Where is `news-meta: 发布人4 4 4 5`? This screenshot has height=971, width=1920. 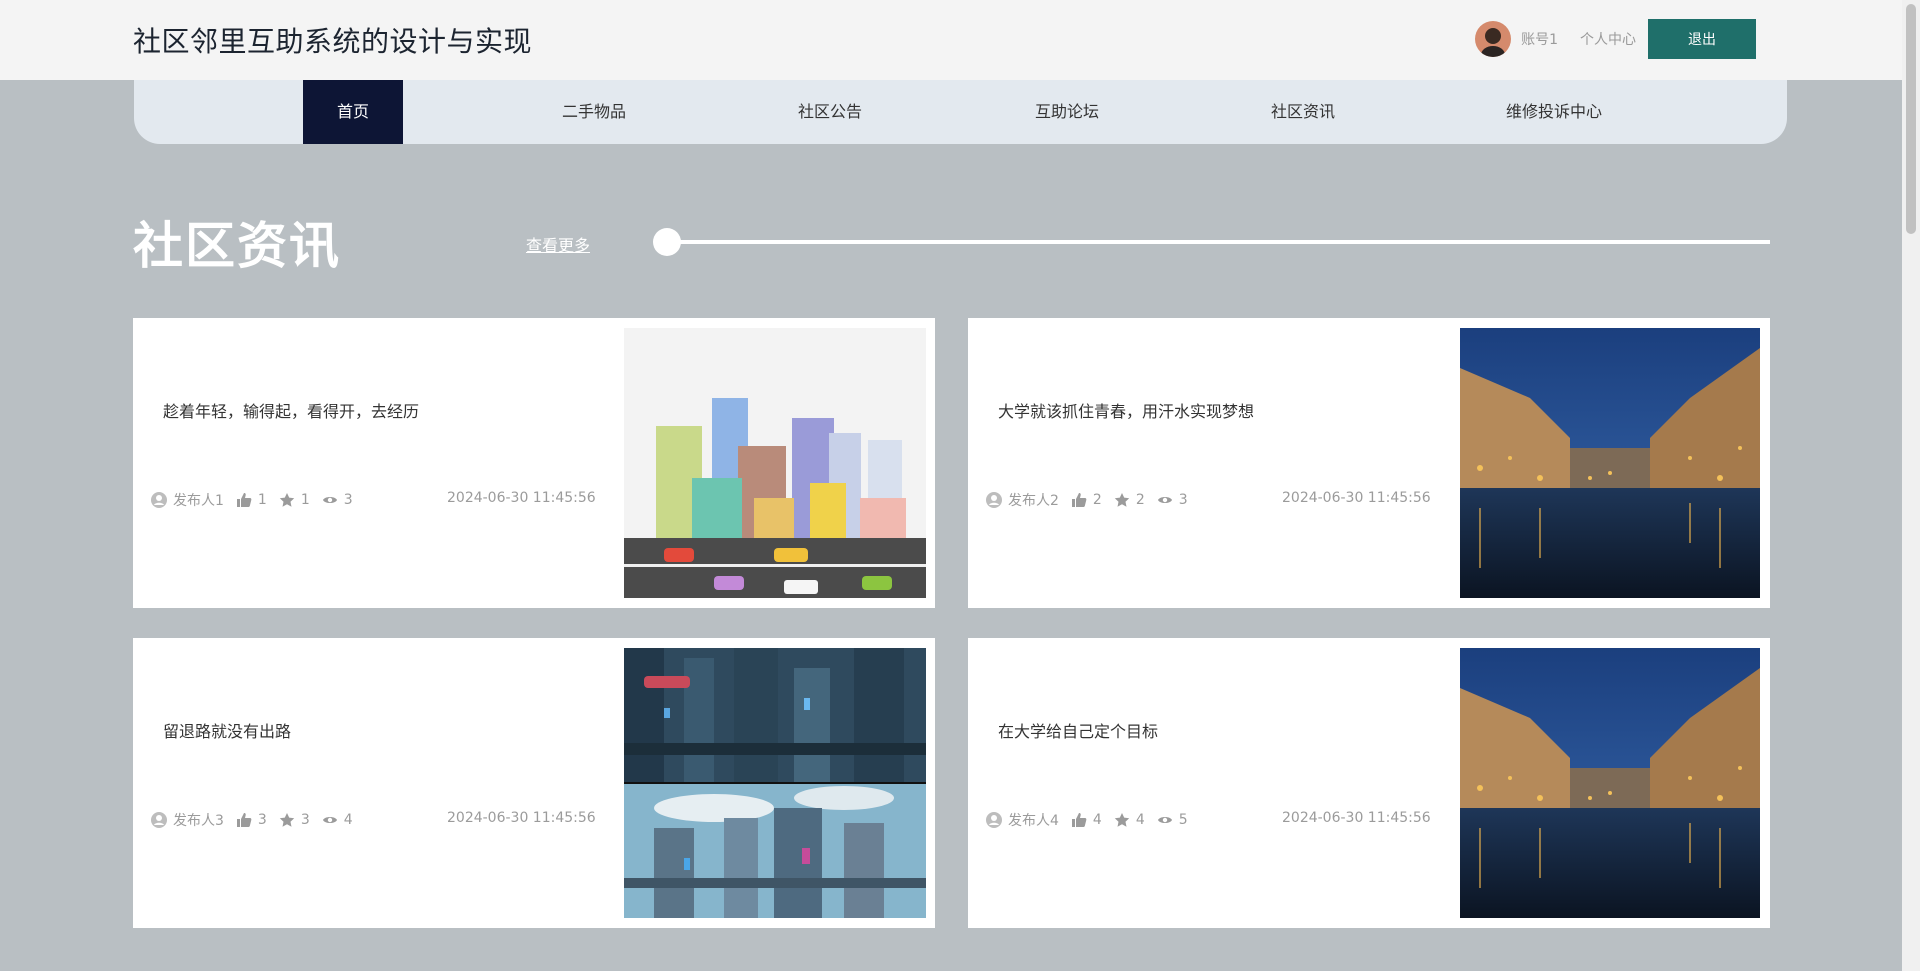
news-meta: 发布人4 4 4 5 is located at coordinates (1087, 820).